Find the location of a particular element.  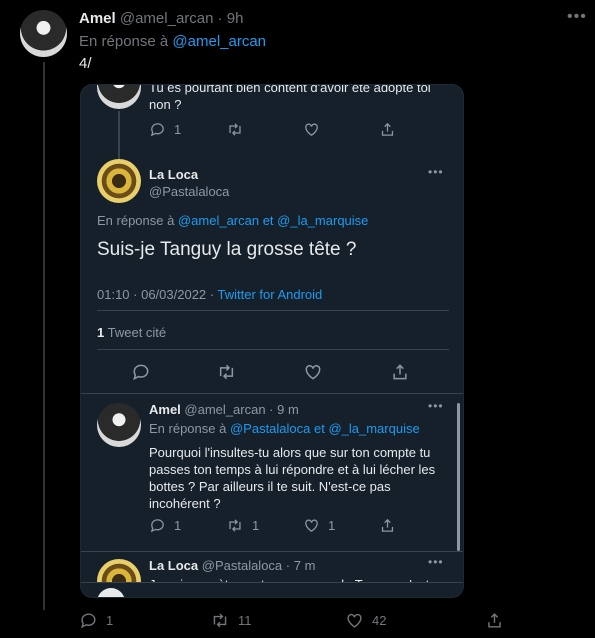

reply-to-link: @Pastalaloca et @_la_marquise is located at coordinates (325, 428).